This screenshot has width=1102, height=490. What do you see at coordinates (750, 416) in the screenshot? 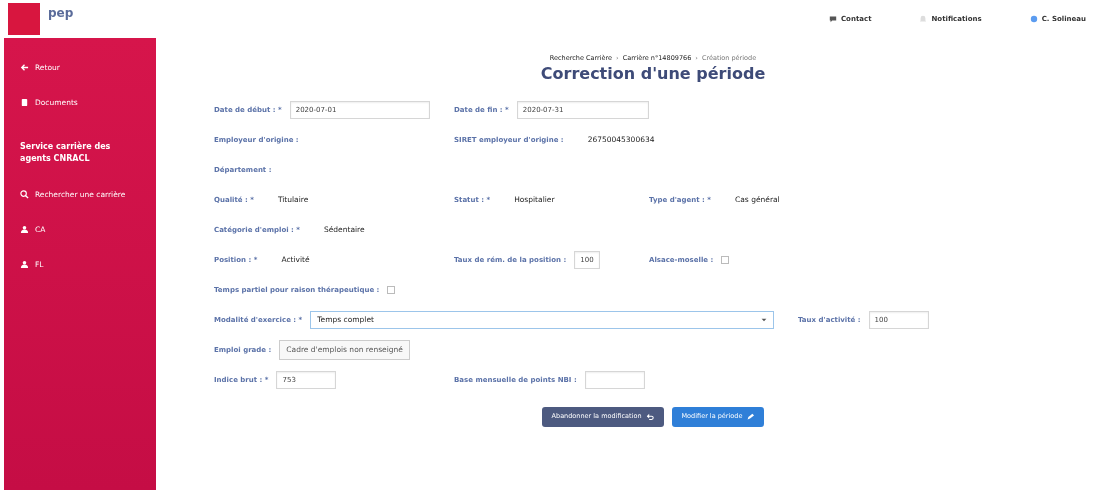
I see `pencil-icon` at bounding box center [750, 416].